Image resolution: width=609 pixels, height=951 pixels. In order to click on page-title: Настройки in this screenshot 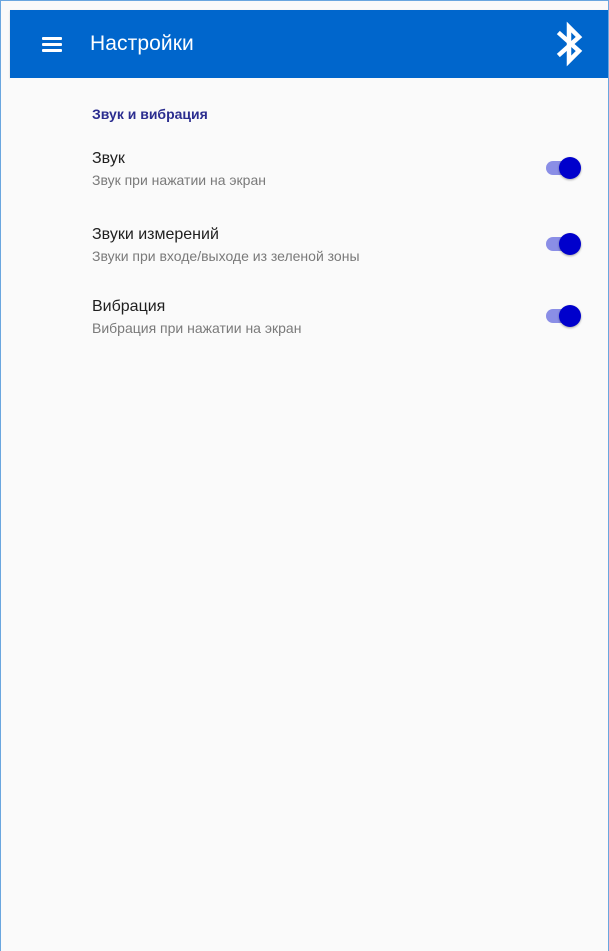, I will do `click(142, 43)`.